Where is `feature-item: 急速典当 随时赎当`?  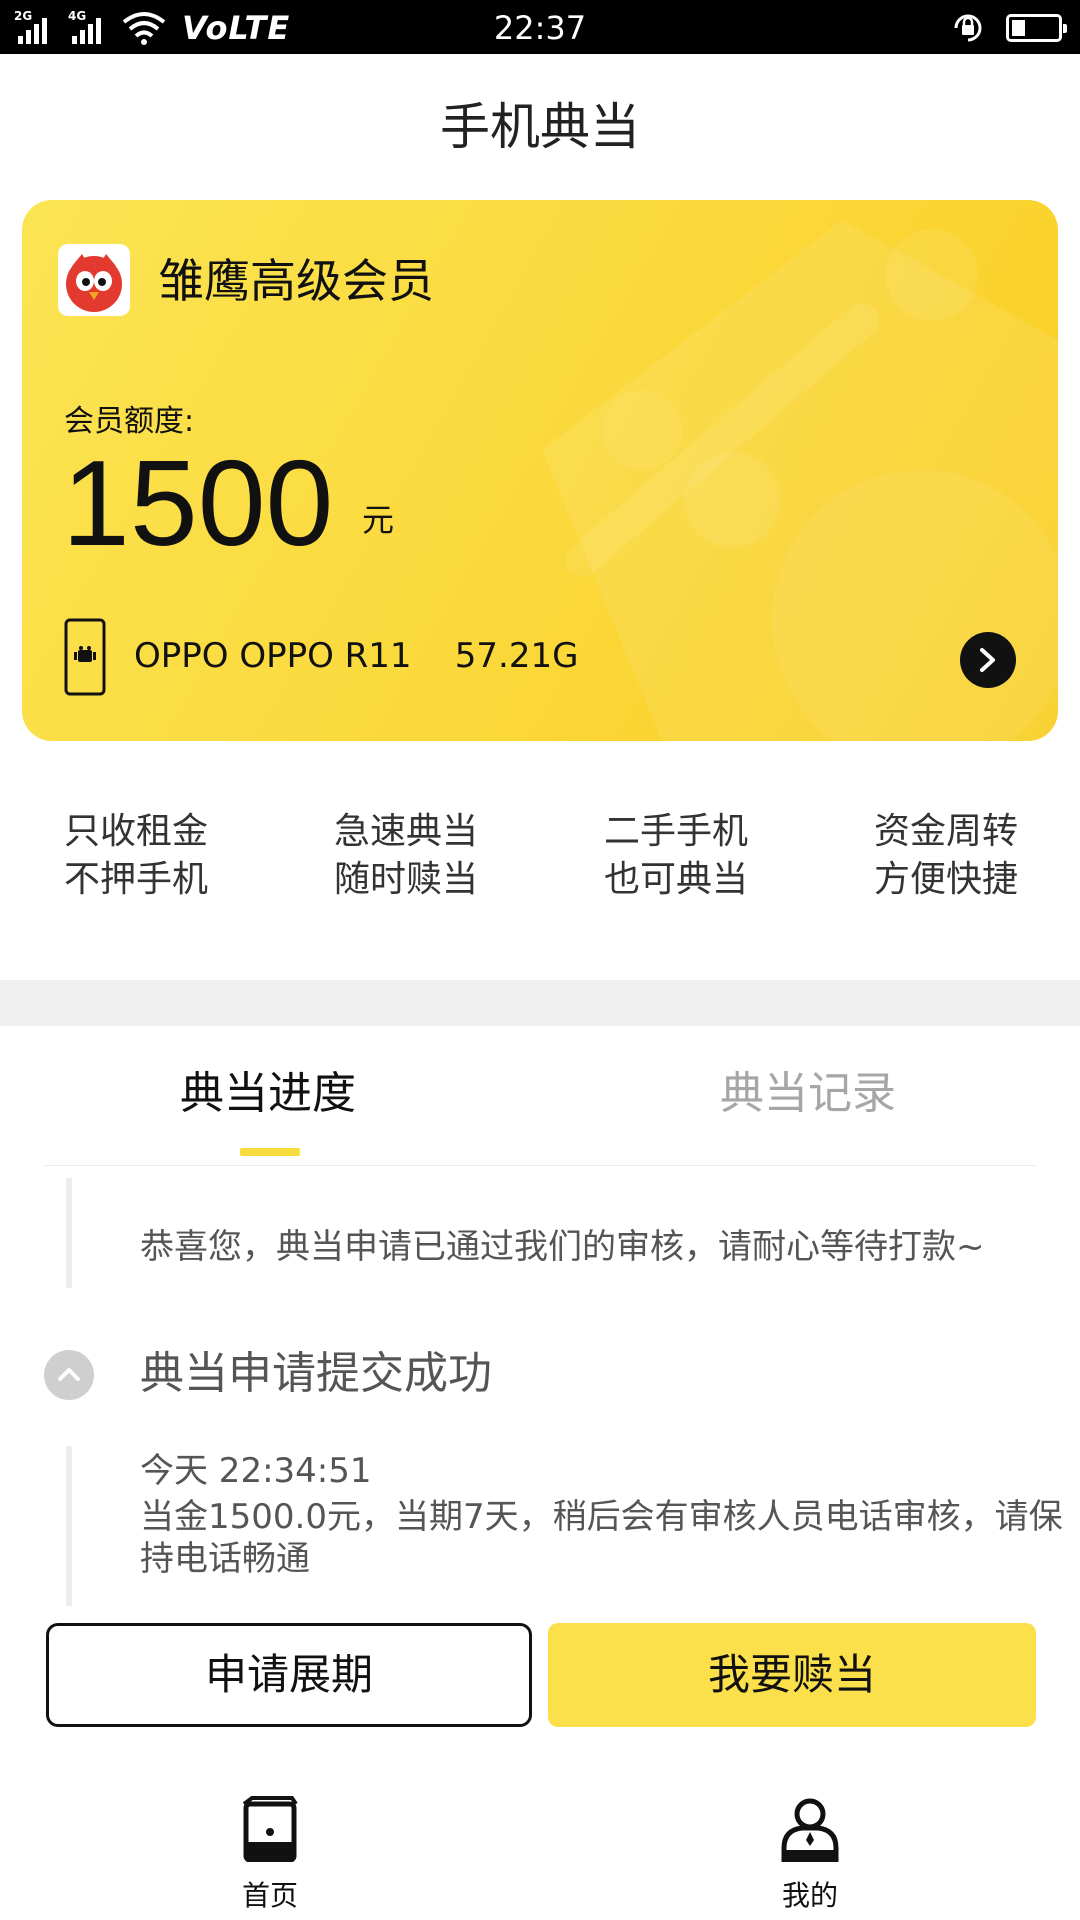 feature-item: 急速典当 随时赎当 is located at coordinates (406, 856).